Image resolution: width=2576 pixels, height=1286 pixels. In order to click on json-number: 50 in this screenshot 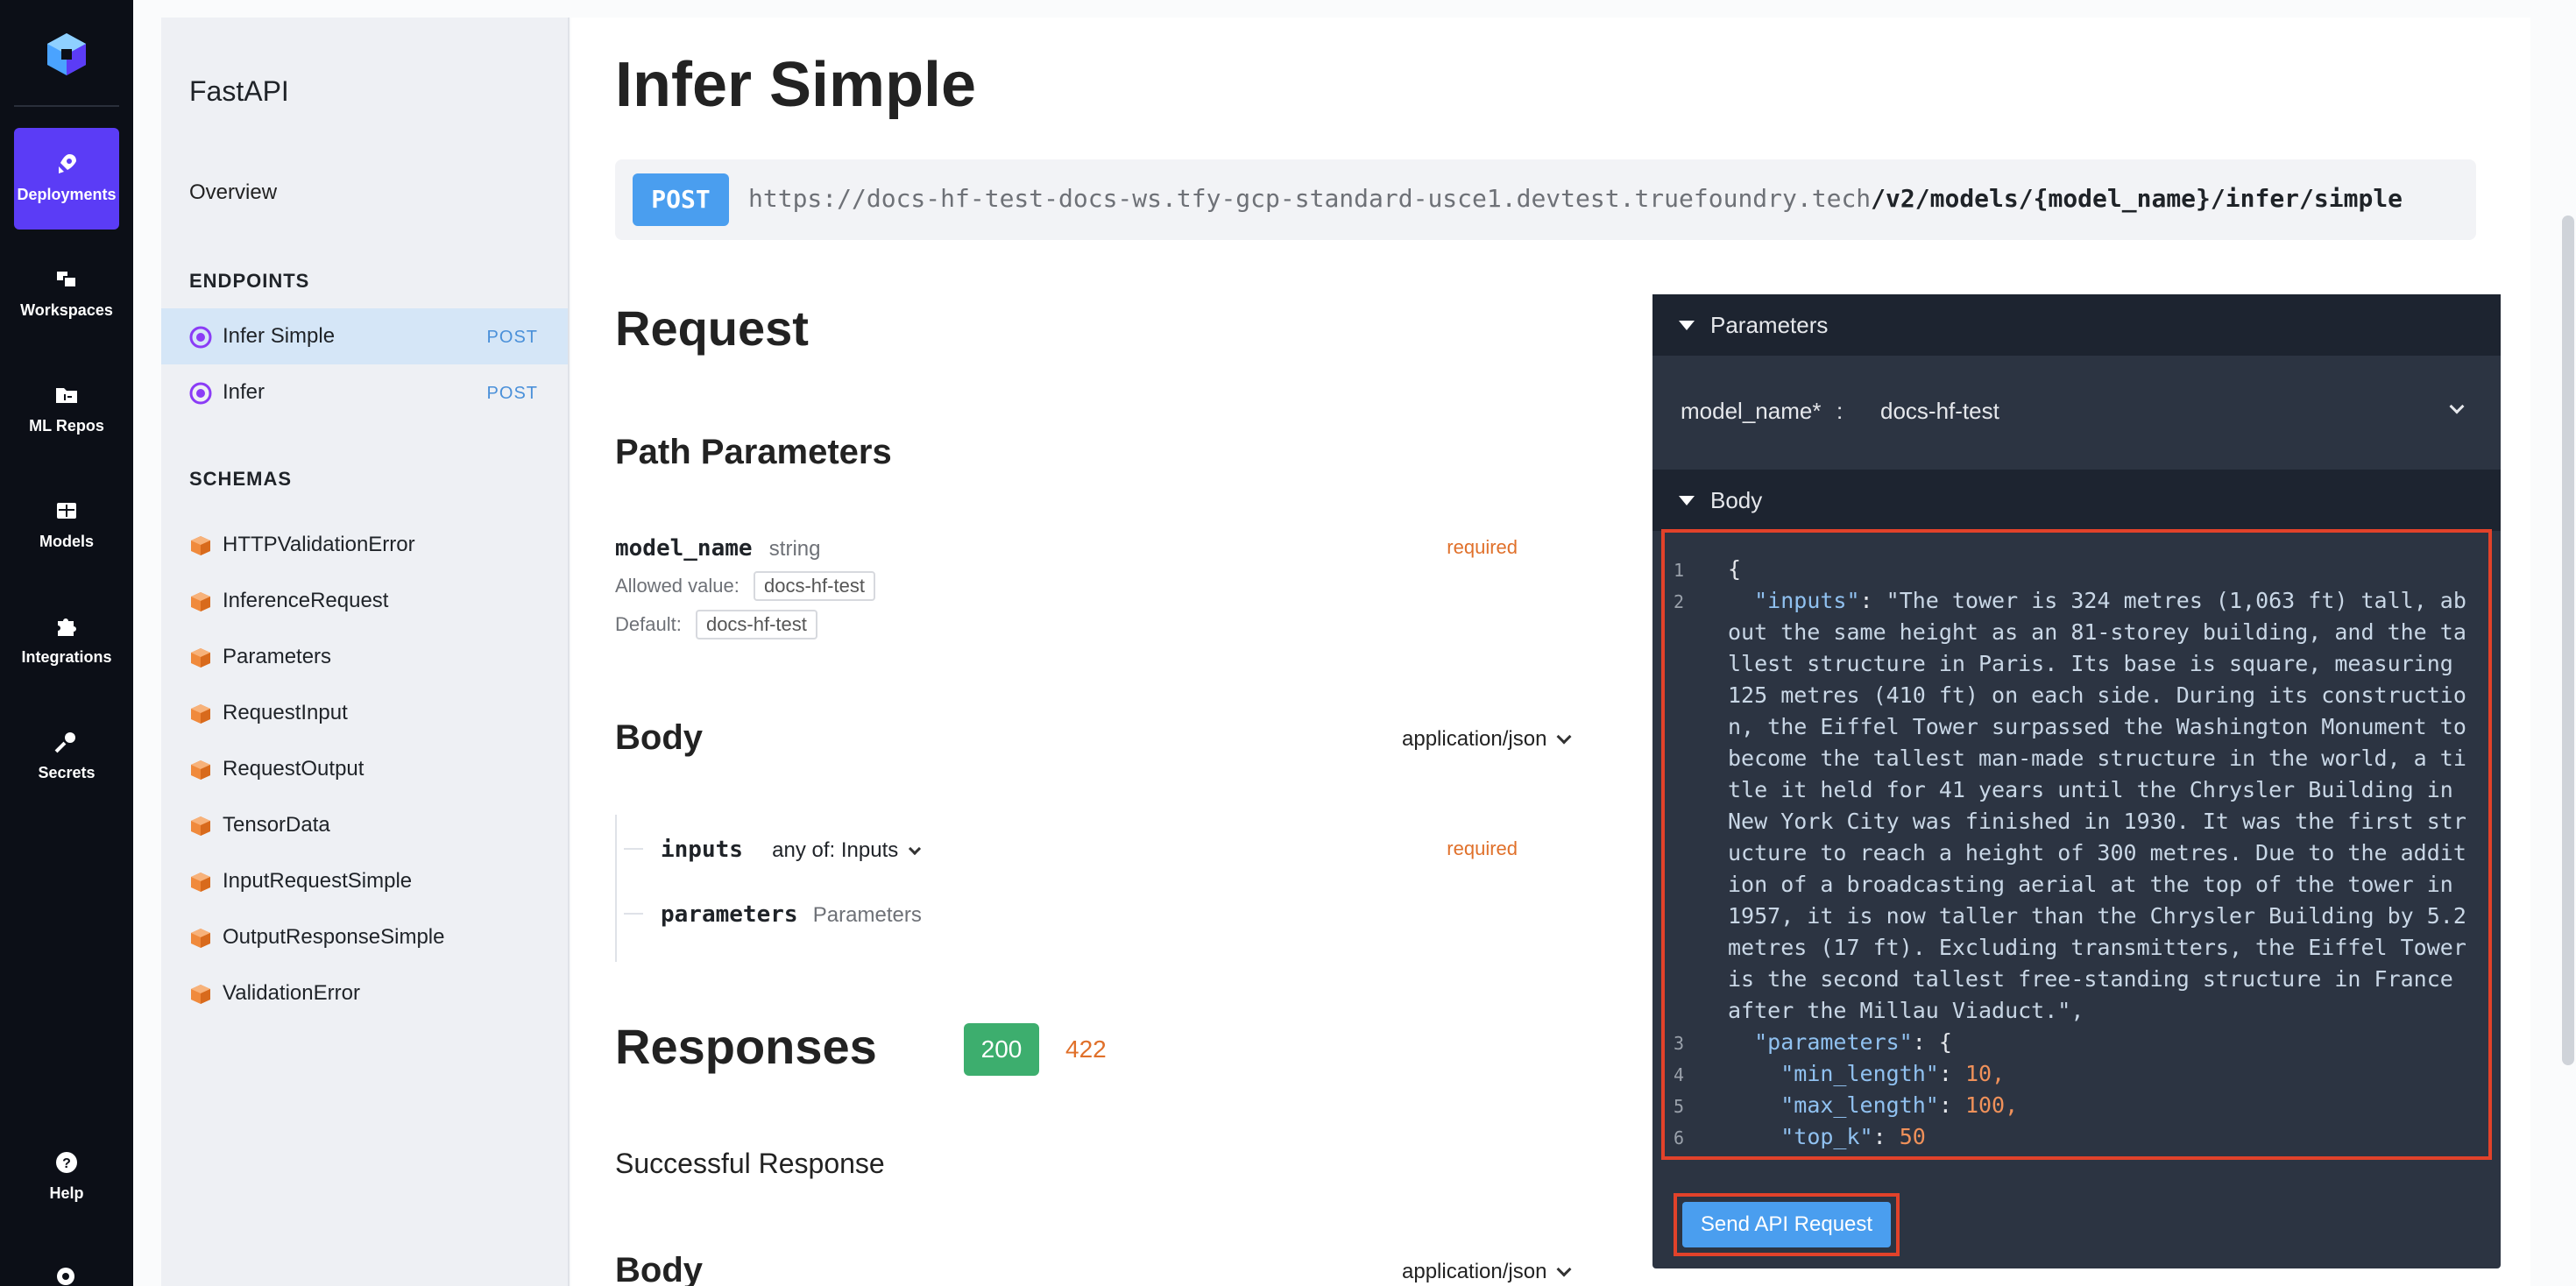, I will do `click(1912, 1136)`.